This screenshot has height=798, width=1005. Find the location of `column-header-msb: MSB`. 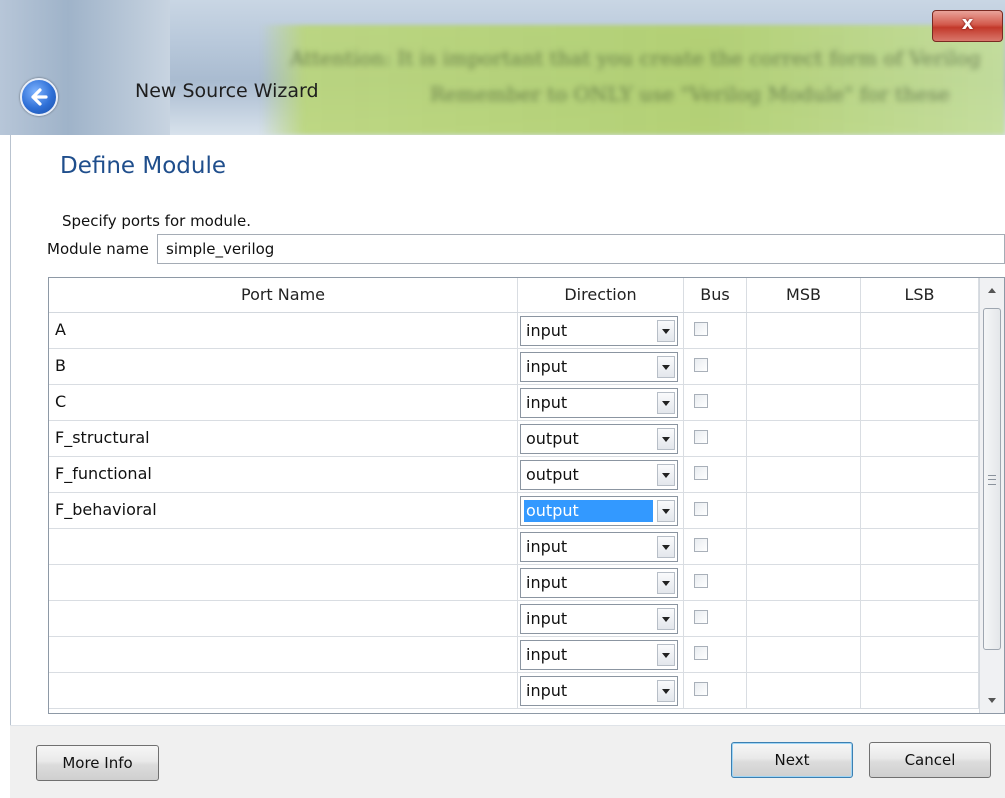

column-header-msb: MSB is located at coordinates (804, 295).